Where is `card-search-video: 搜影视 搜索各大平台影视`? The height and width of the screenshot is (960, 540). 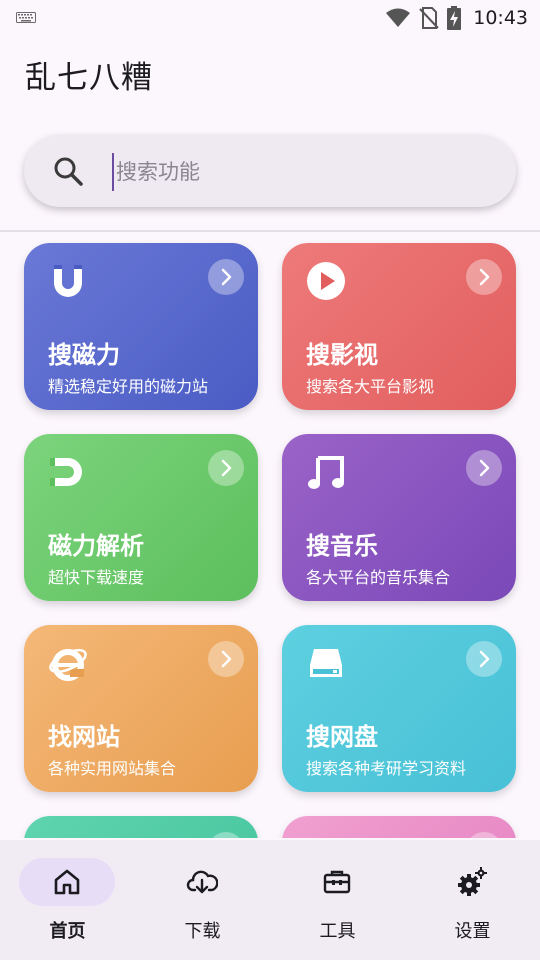 card-search-video: 搜影视 搜索各大平台影视 is located at coordinates (399, 326).